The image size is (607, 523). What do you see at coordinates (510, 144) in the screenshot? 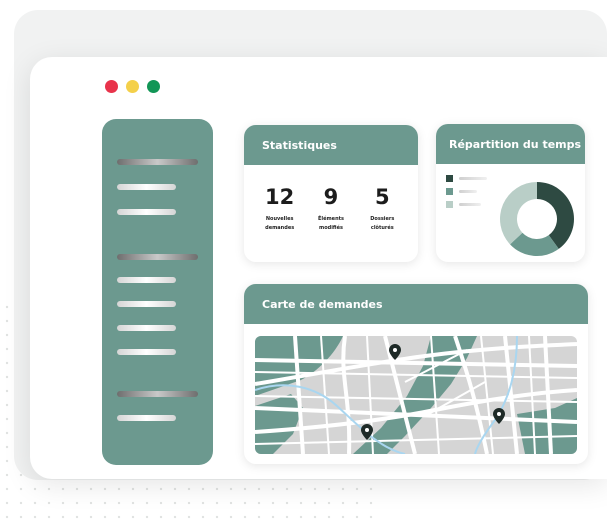
I see `time-card-title: Répartition du temps` at bounding box center [510, 144].